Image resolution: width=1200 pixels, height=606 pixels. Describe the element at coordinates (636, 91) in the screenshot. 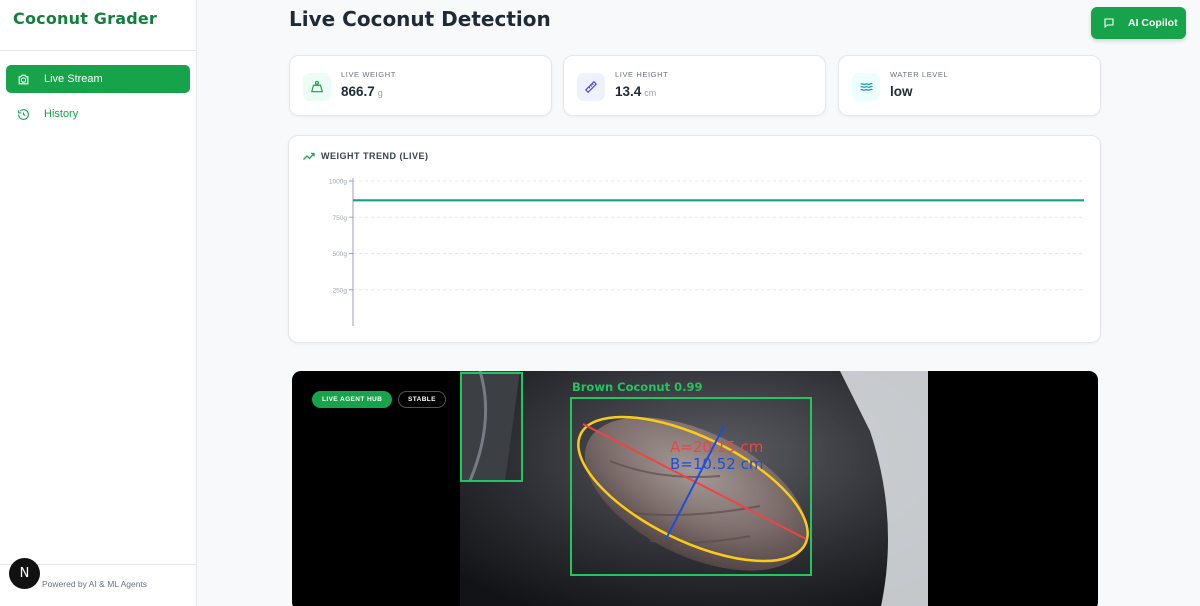

I see `stat-value: 13.4 cm` at that location.